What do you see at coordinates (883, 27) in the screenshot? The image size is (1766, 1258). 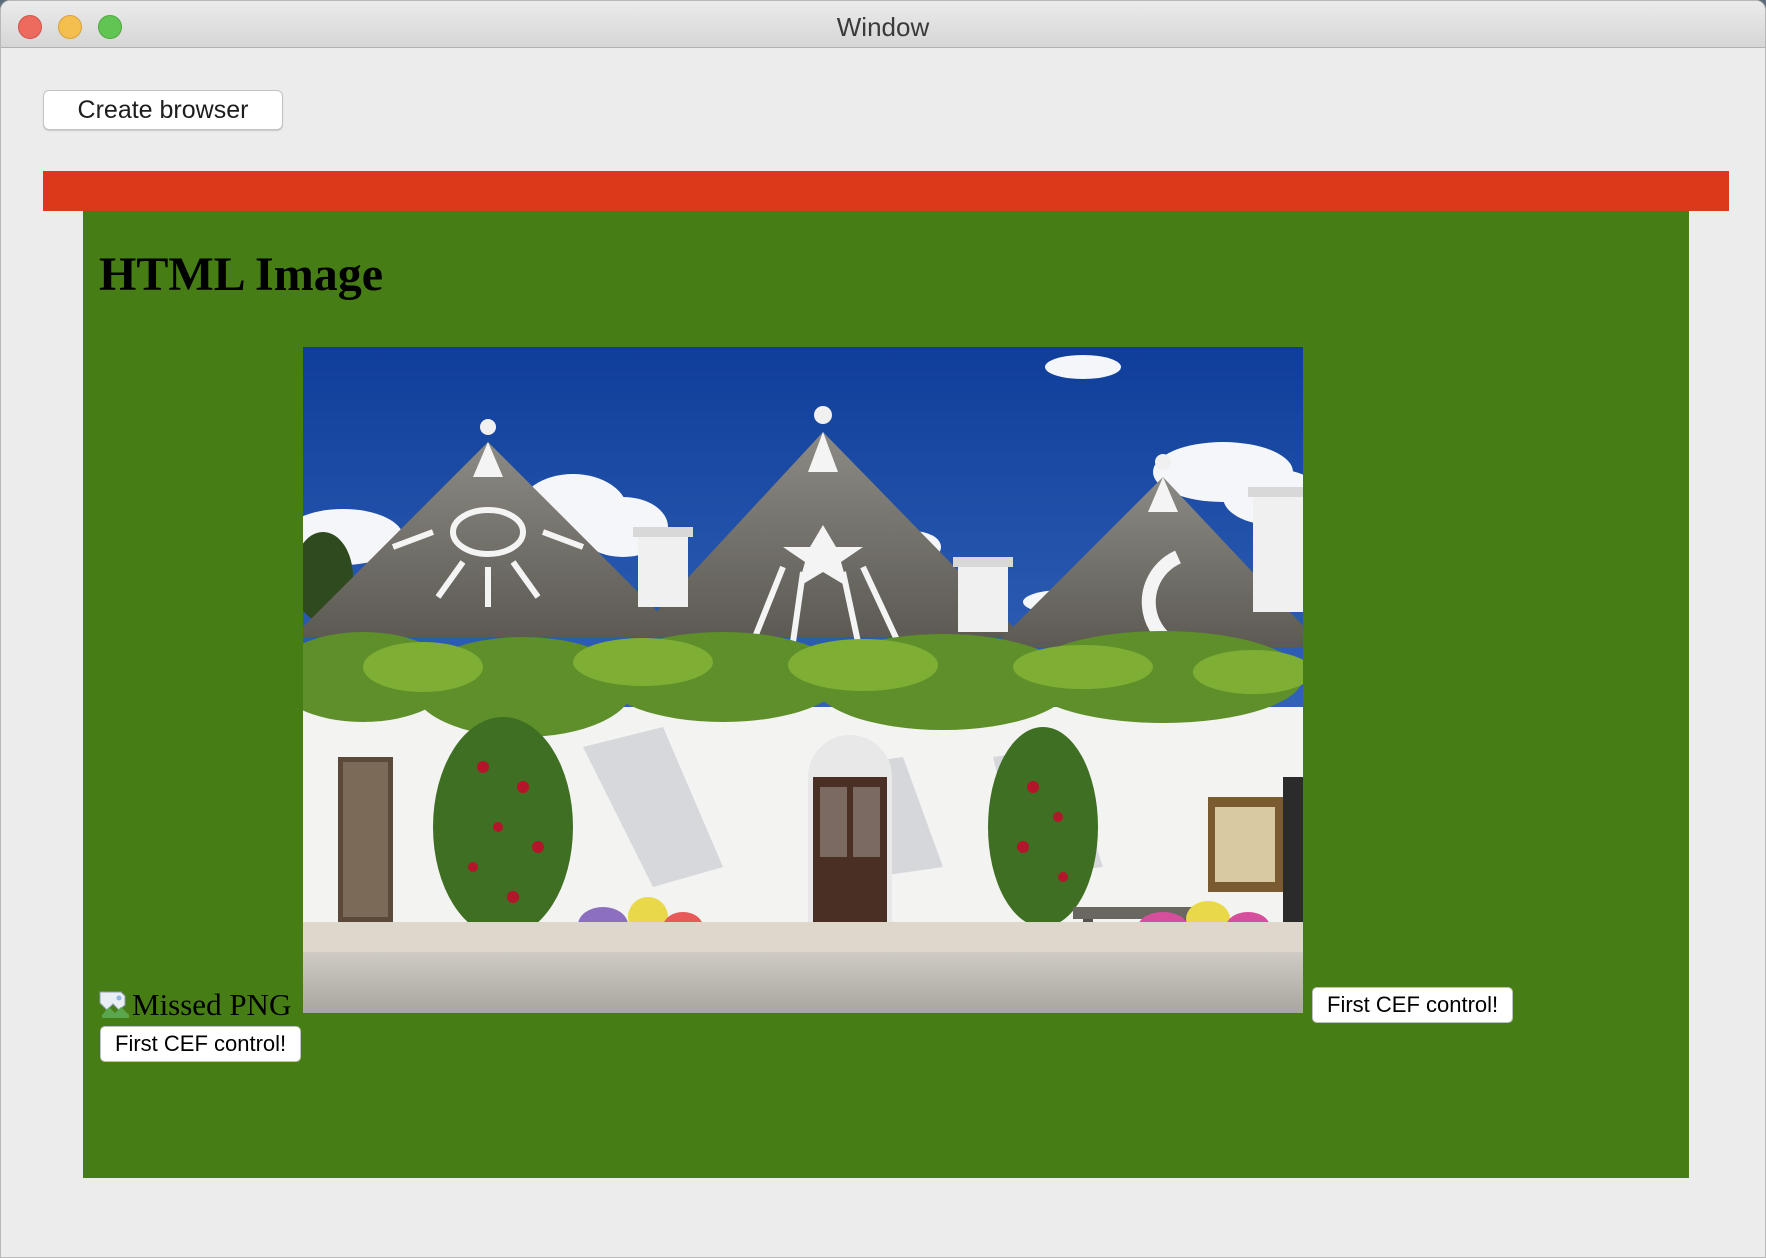 I see `window-title: Window` at bounding box center [883, 27].